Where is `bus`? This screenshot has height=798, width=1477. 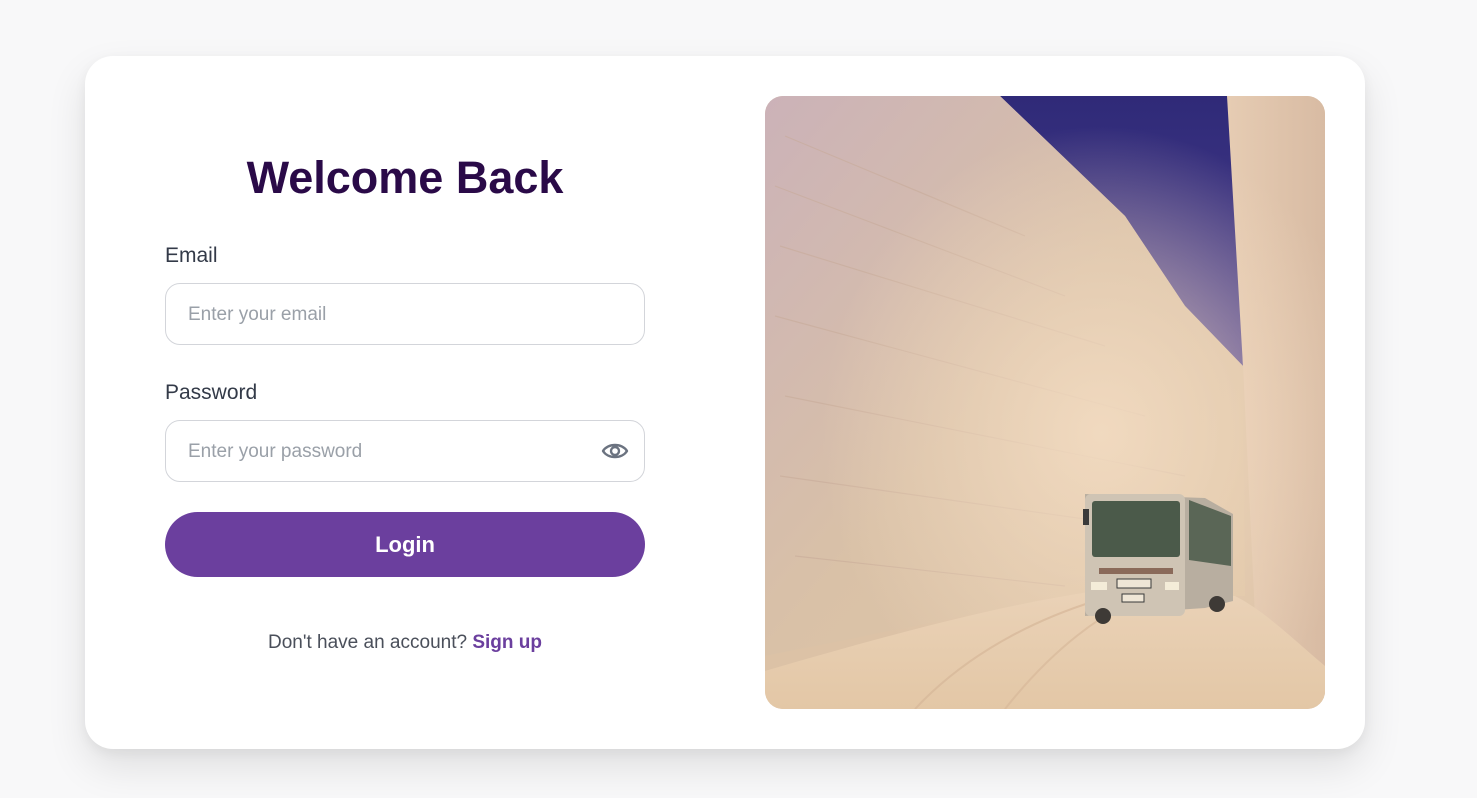
bus is located at coordinates (1158, 559).